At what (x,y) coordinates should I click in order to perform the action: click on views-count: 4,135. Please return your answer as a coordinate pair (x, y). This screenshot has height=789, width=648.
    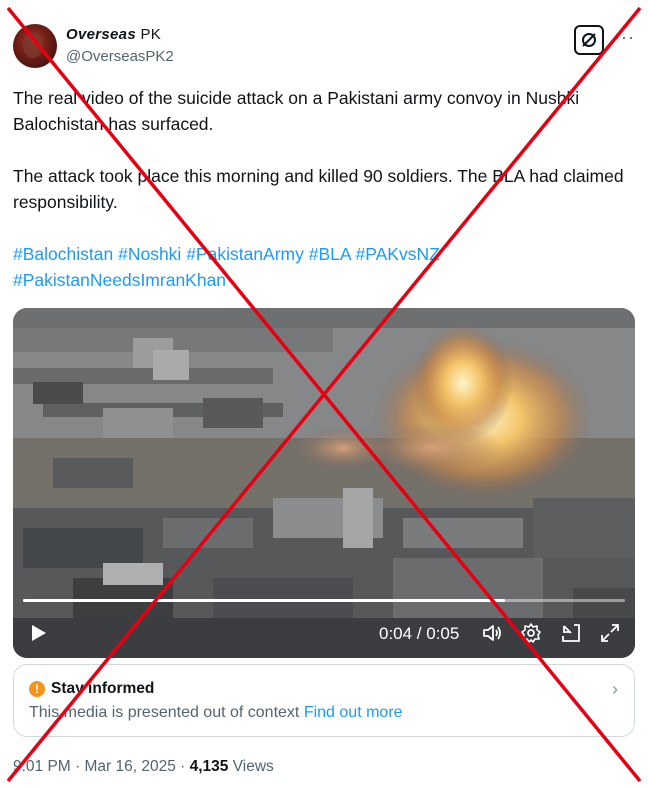
    Looking at the image, I should click on (209, 766).